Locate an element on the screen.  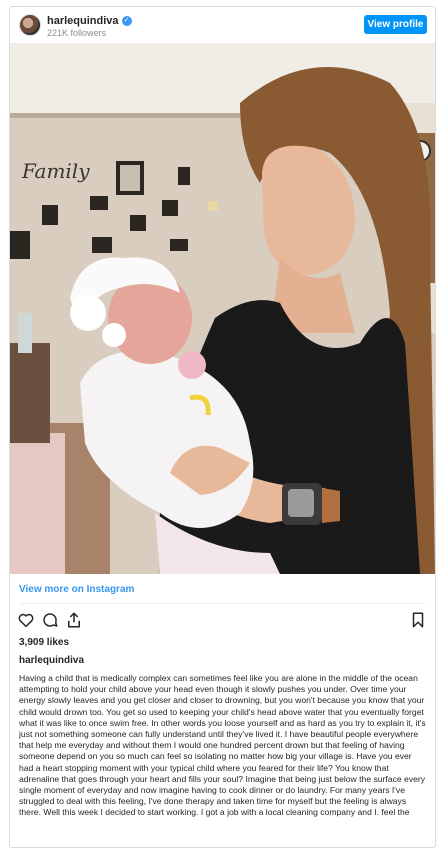
username: harlequindiva is located at coordinates (83, 21).